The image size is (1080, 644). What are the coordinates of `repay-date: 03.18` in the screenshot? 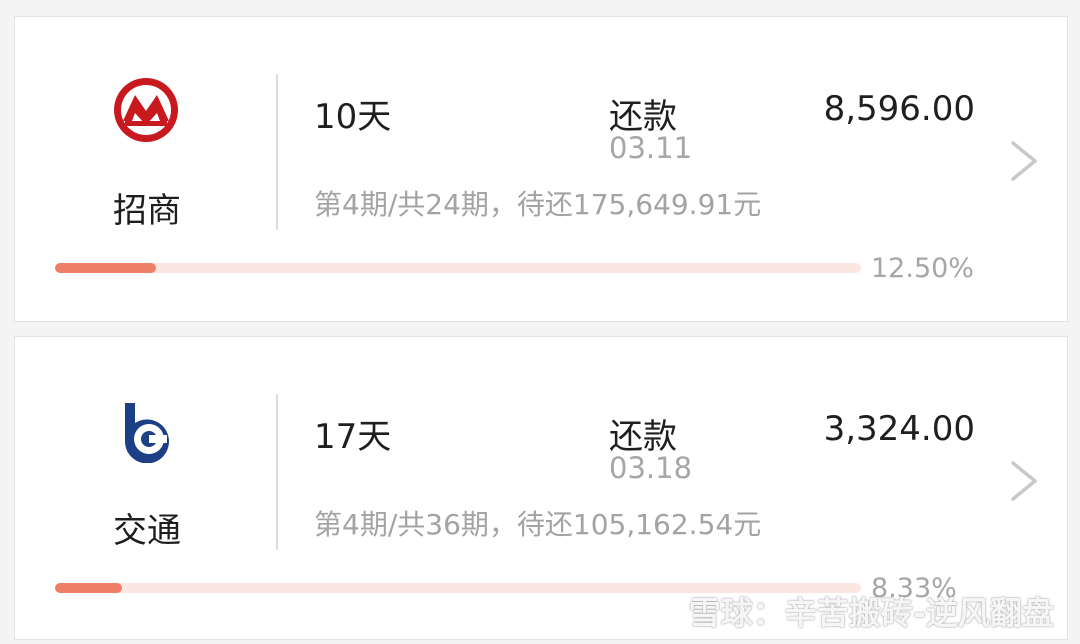 It's located at (651, 468).